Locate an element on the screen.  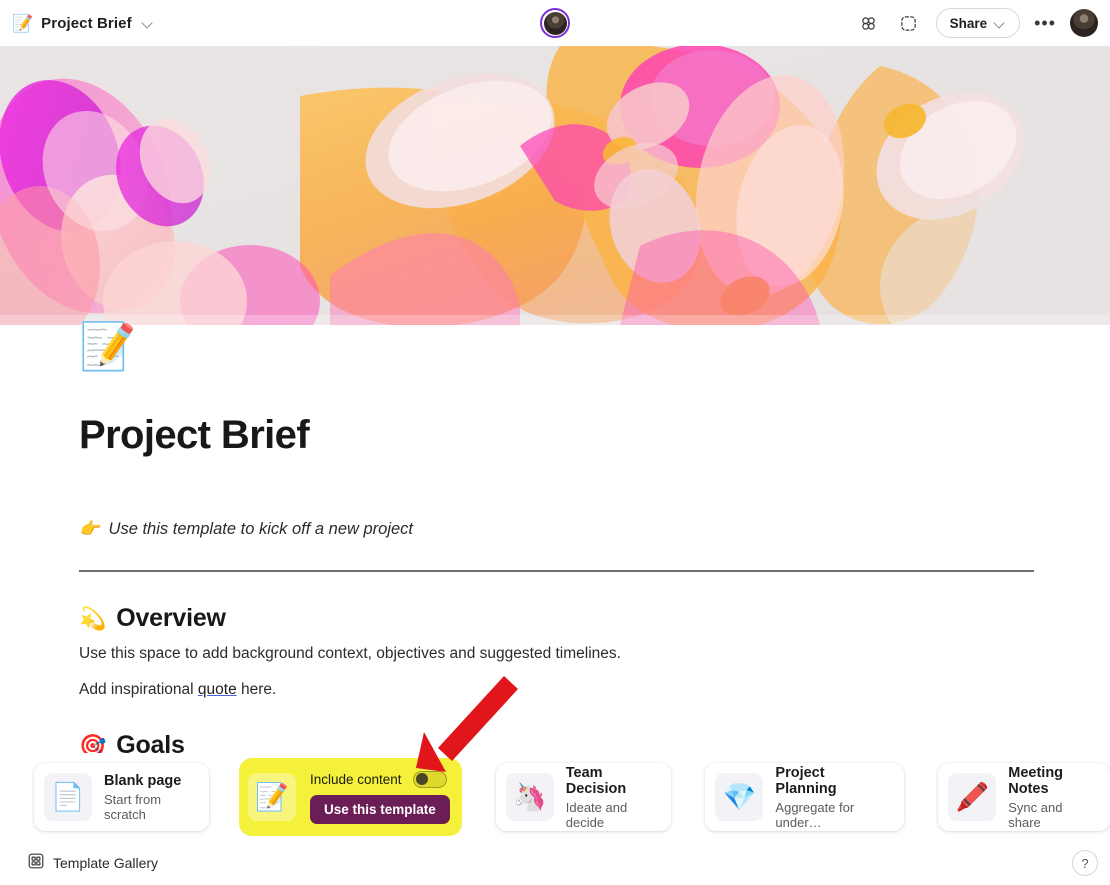
help-button: ? is located at coordinates (1085, 863).